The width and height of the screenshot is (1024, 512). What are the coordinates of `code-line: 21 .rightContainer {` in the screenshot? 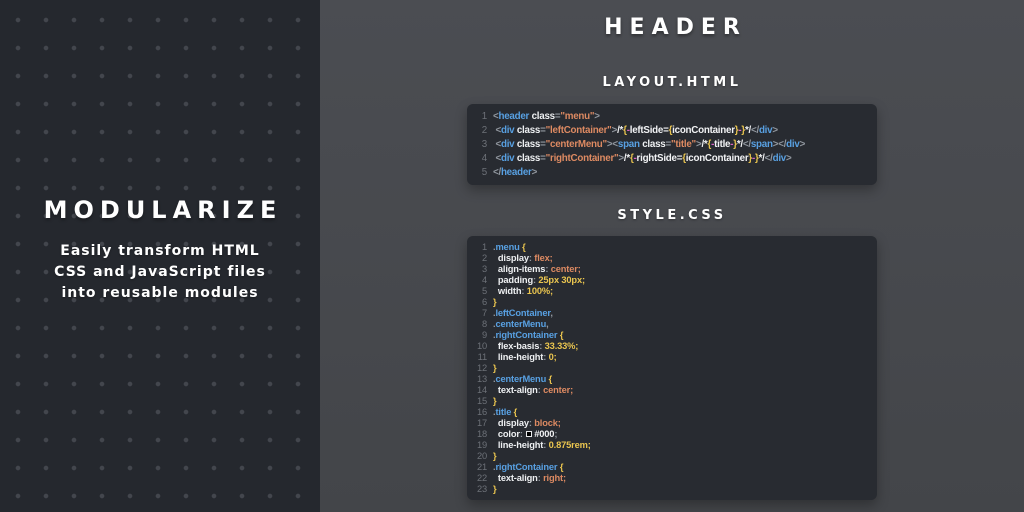 It's located at (520, 467).